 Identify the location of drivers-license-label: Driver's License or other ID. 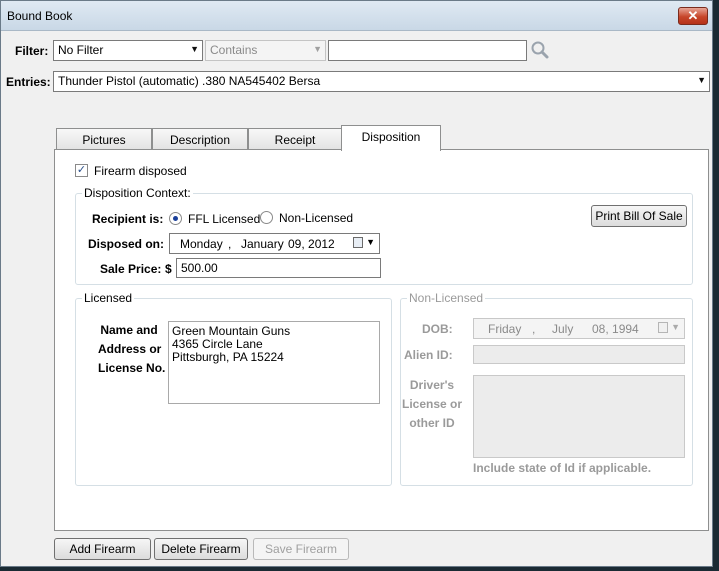
(432, 404).